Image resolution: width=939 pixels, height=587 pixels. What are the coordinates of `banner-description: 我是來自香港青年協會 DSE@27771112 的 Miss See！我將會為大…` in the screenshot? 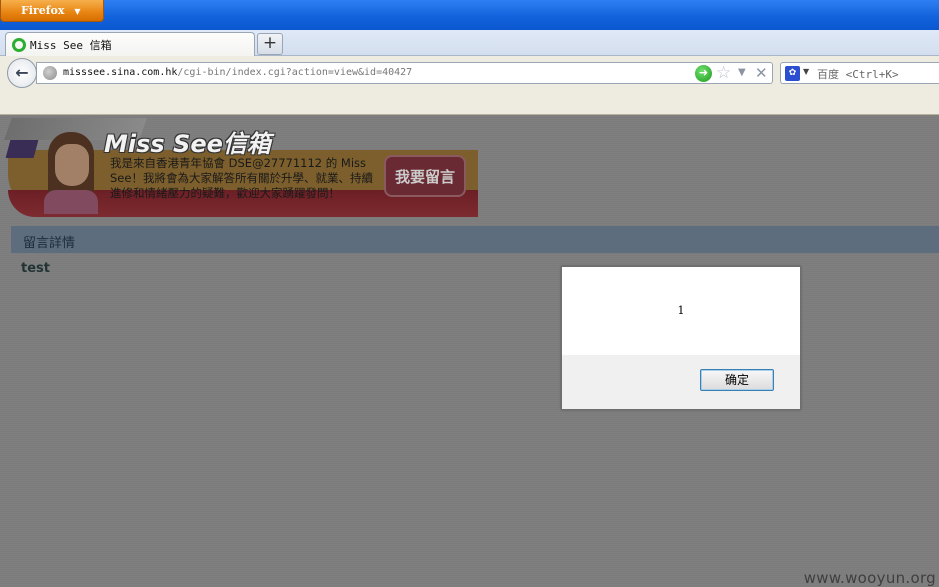 It's located at (241, 178).